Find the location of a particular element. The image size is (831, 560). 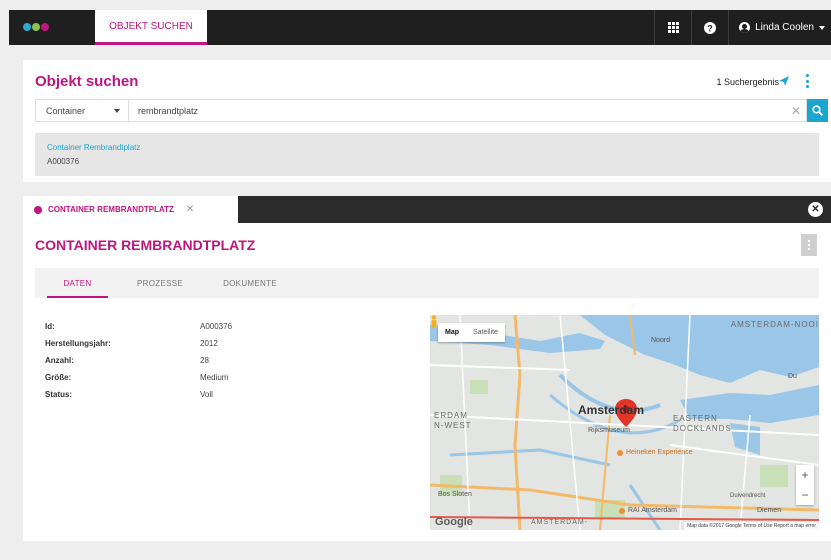

map-place-label: Rijksmuseum is located at coordinates (609, 430).